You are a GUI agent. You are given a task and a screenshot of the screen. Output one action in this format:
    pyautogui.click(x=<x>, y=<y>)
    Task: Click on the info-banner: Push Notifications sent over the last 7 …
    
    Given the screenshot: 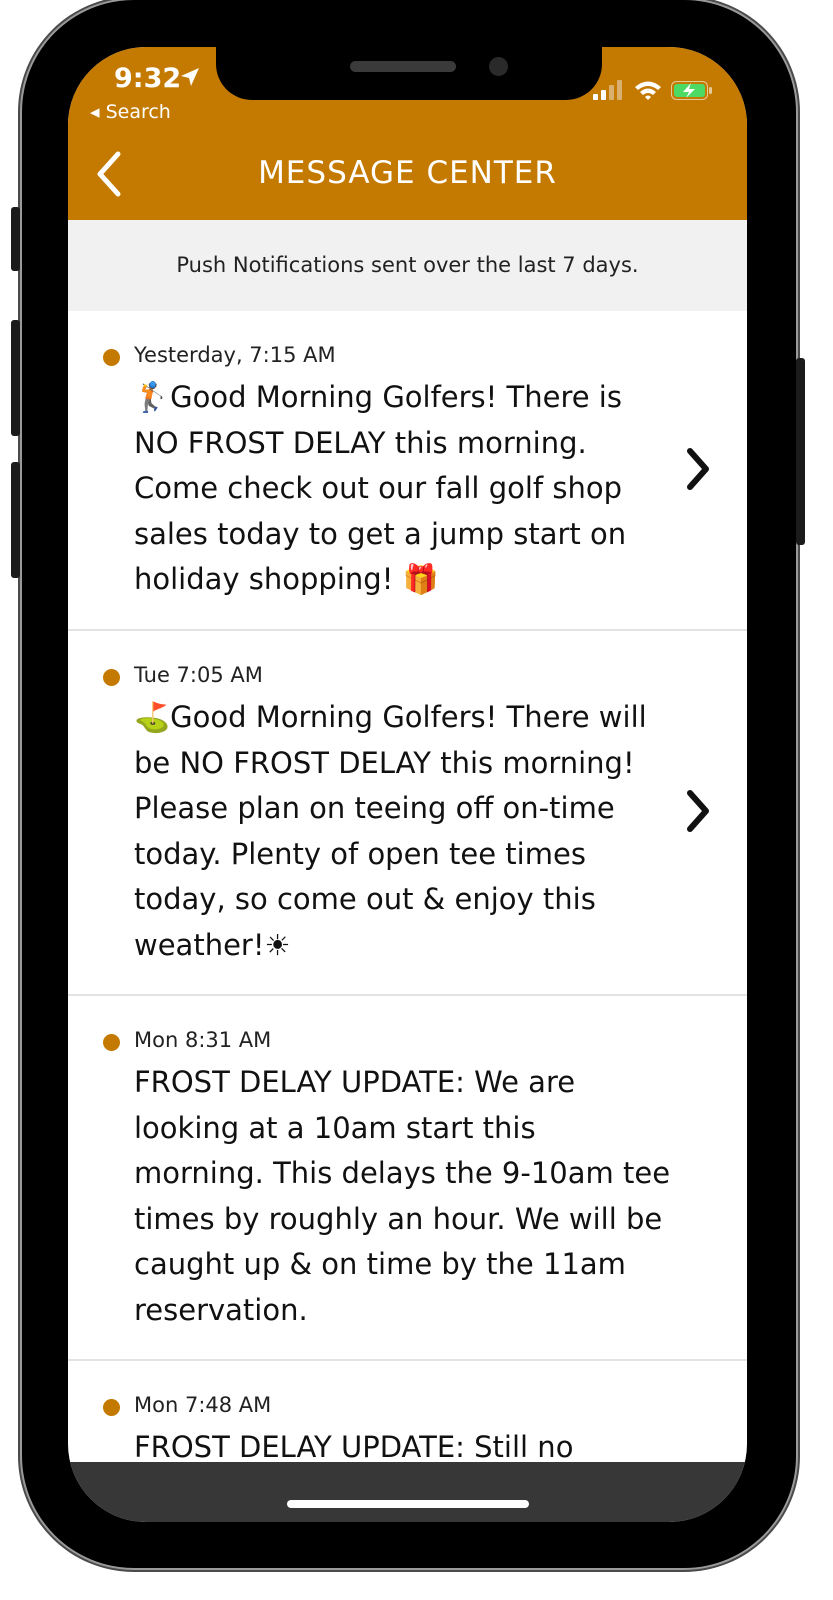 What is the action you would take?
    pyautogui.click(x=407, y=265)
    